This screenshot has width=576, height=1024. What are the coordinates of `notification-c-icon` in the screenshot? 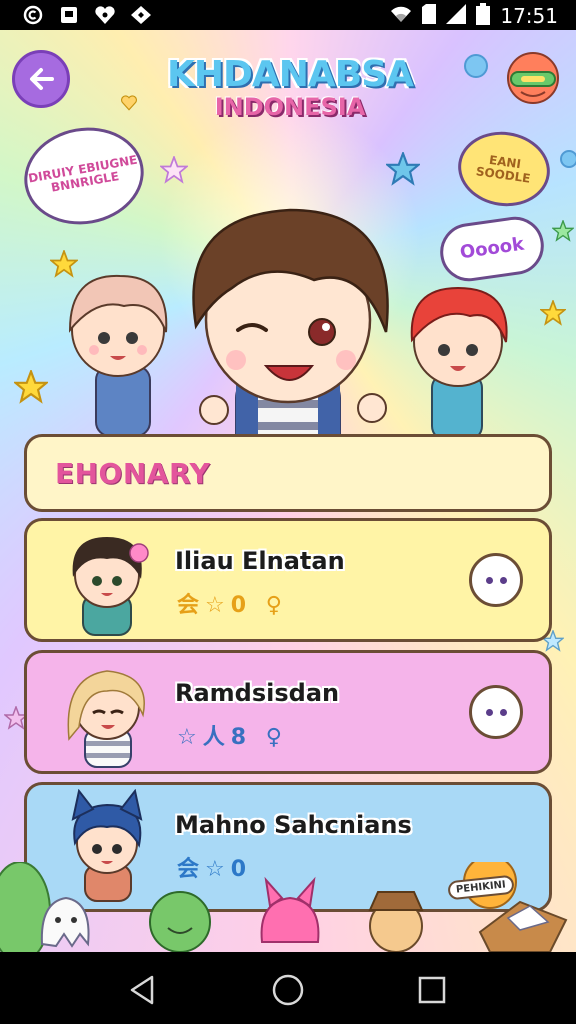 It's located at (33, 15).